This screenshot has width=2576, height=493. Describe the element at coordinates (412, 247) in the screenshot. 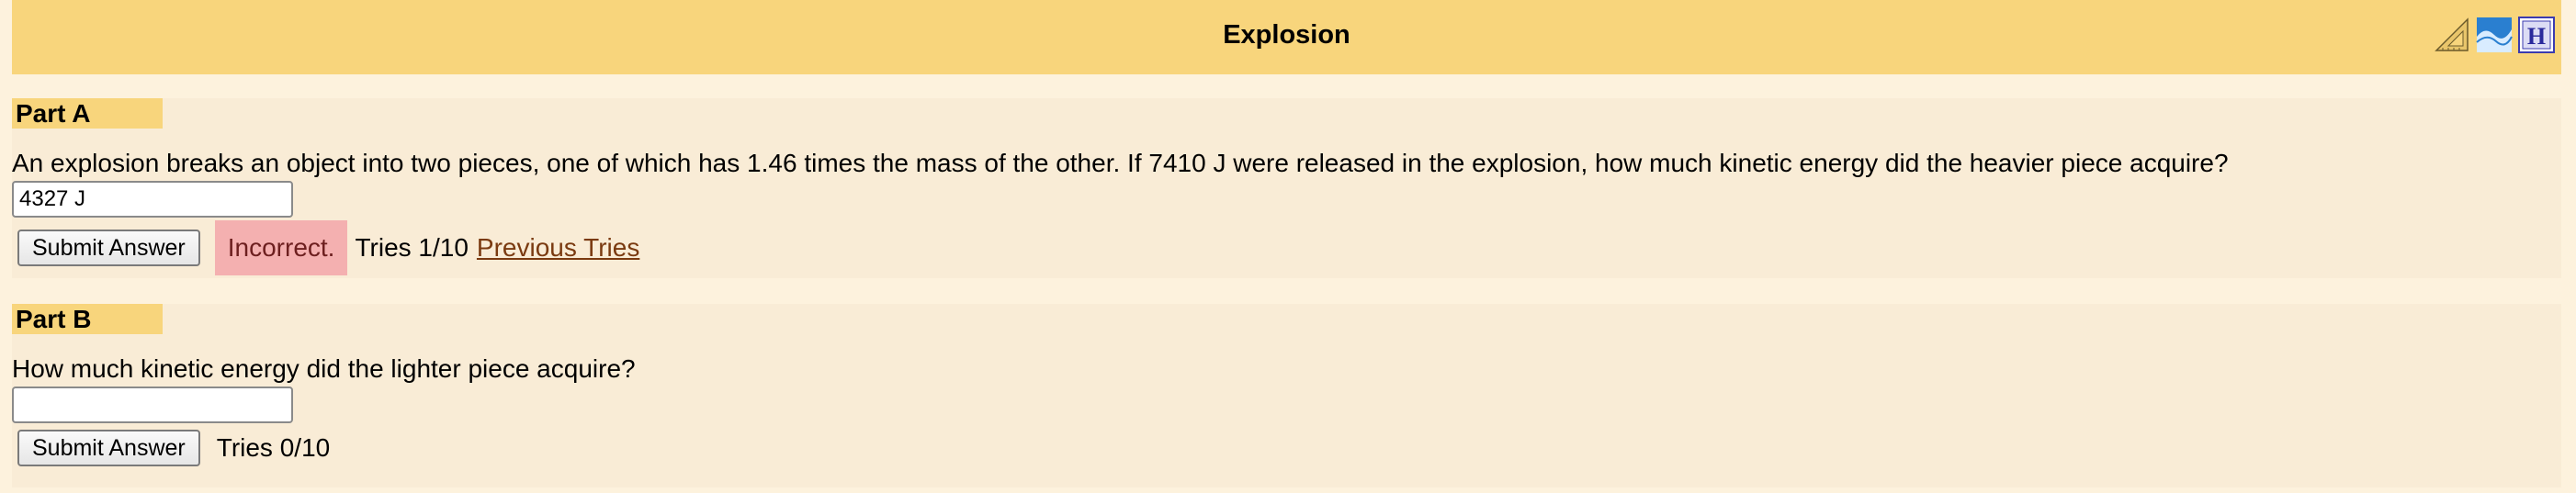

I see `part-a-tries-count: Tries 1/10` at that location.